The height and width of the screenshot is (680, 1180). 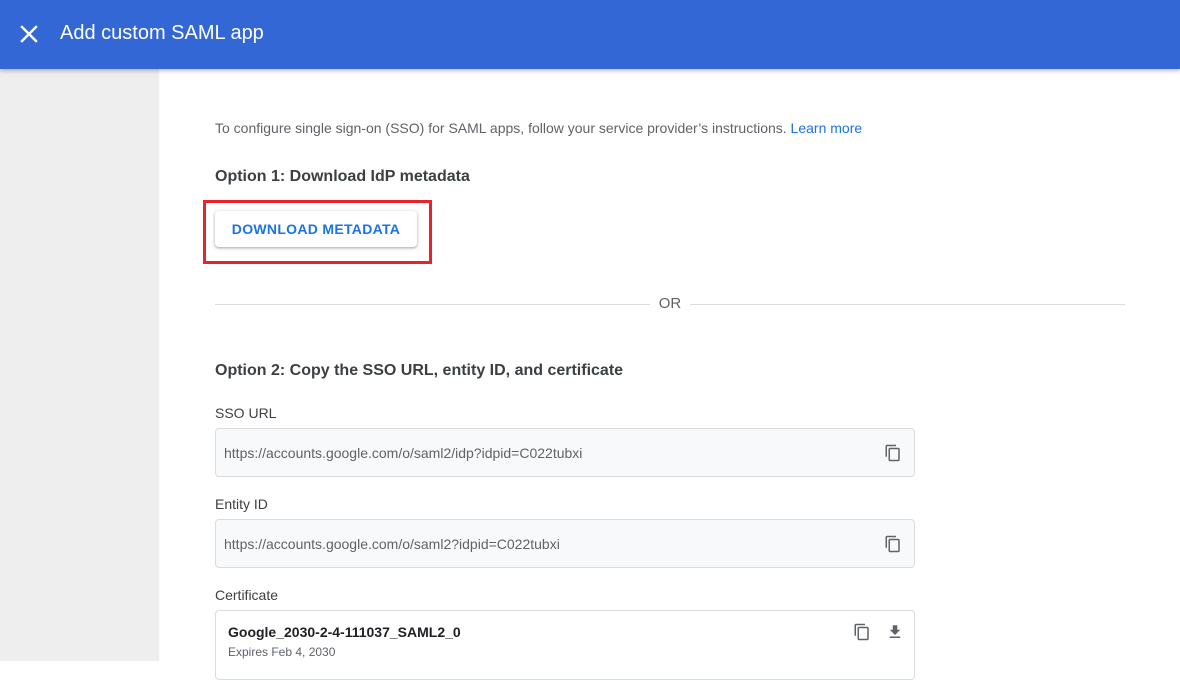 What do you see at coordinates (342, 176) in the screenshot?
I see `option1-title: Option 1: Download IdP metadata` at bounding box center [342, 176].